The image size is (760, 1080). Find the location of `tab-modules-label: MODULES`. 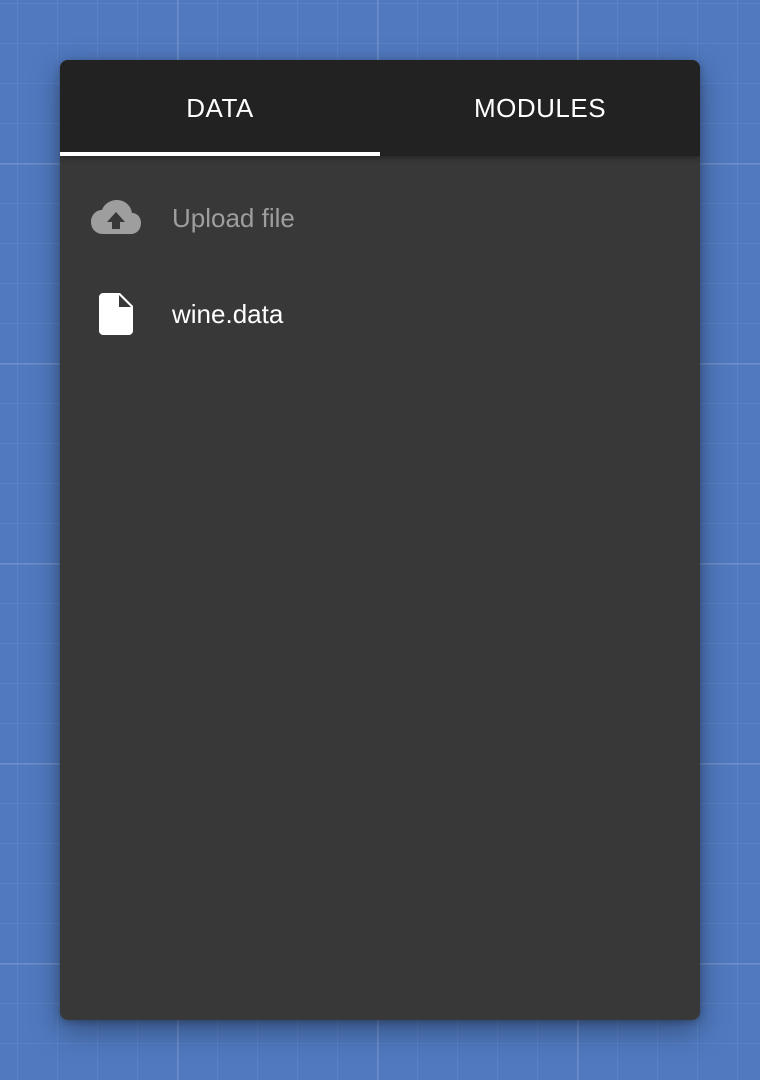

tab-modules-label: MODULES is located at coordinates (540, 107).